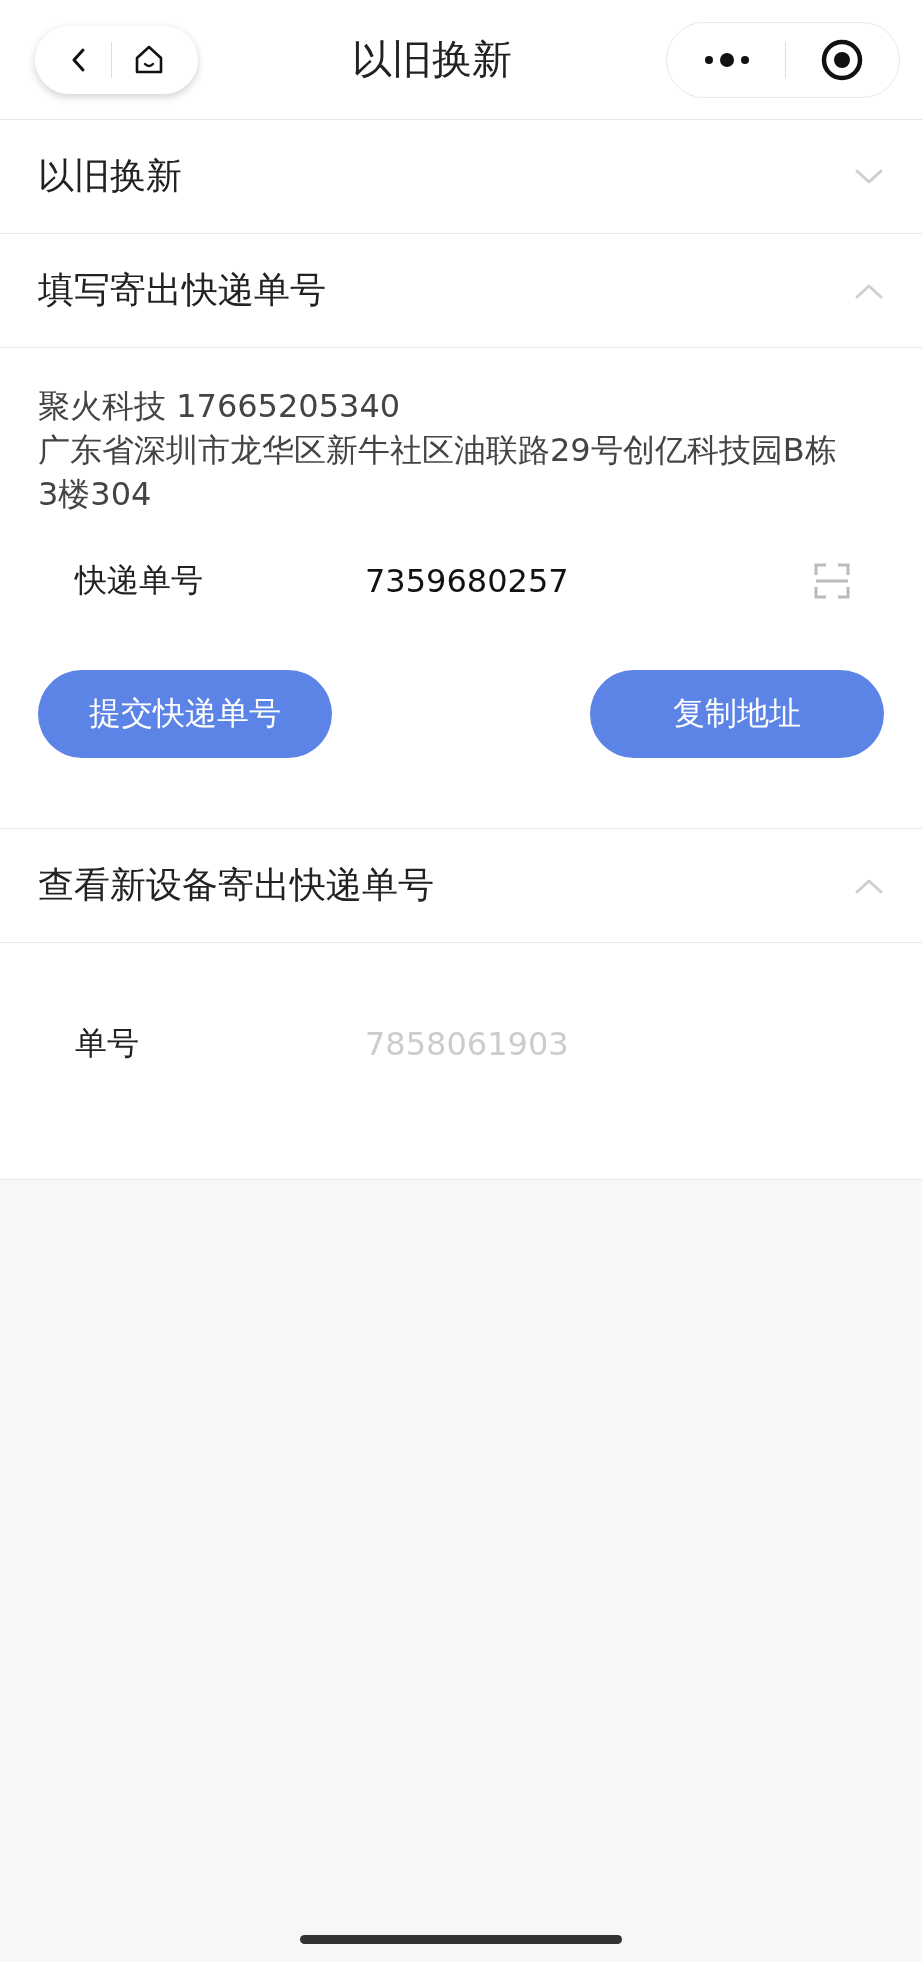 This screenshot has height=1962, width=922. I want to click on tracking-number-field: 7359680257, so click(589, 581).